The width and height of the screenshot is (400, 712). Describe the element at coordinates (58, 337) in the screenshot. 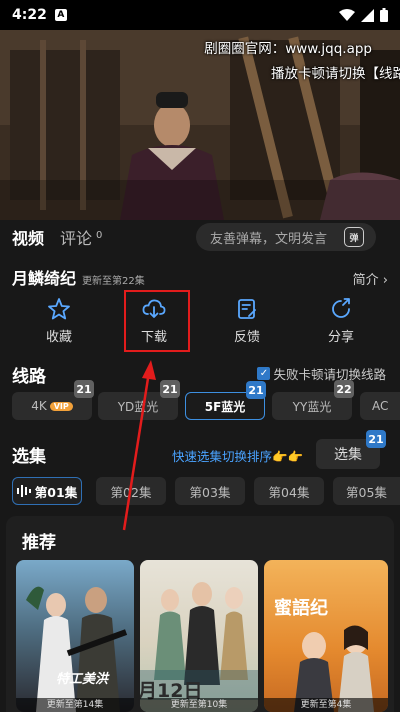

I see `favorite-label: 收藏` at that location.